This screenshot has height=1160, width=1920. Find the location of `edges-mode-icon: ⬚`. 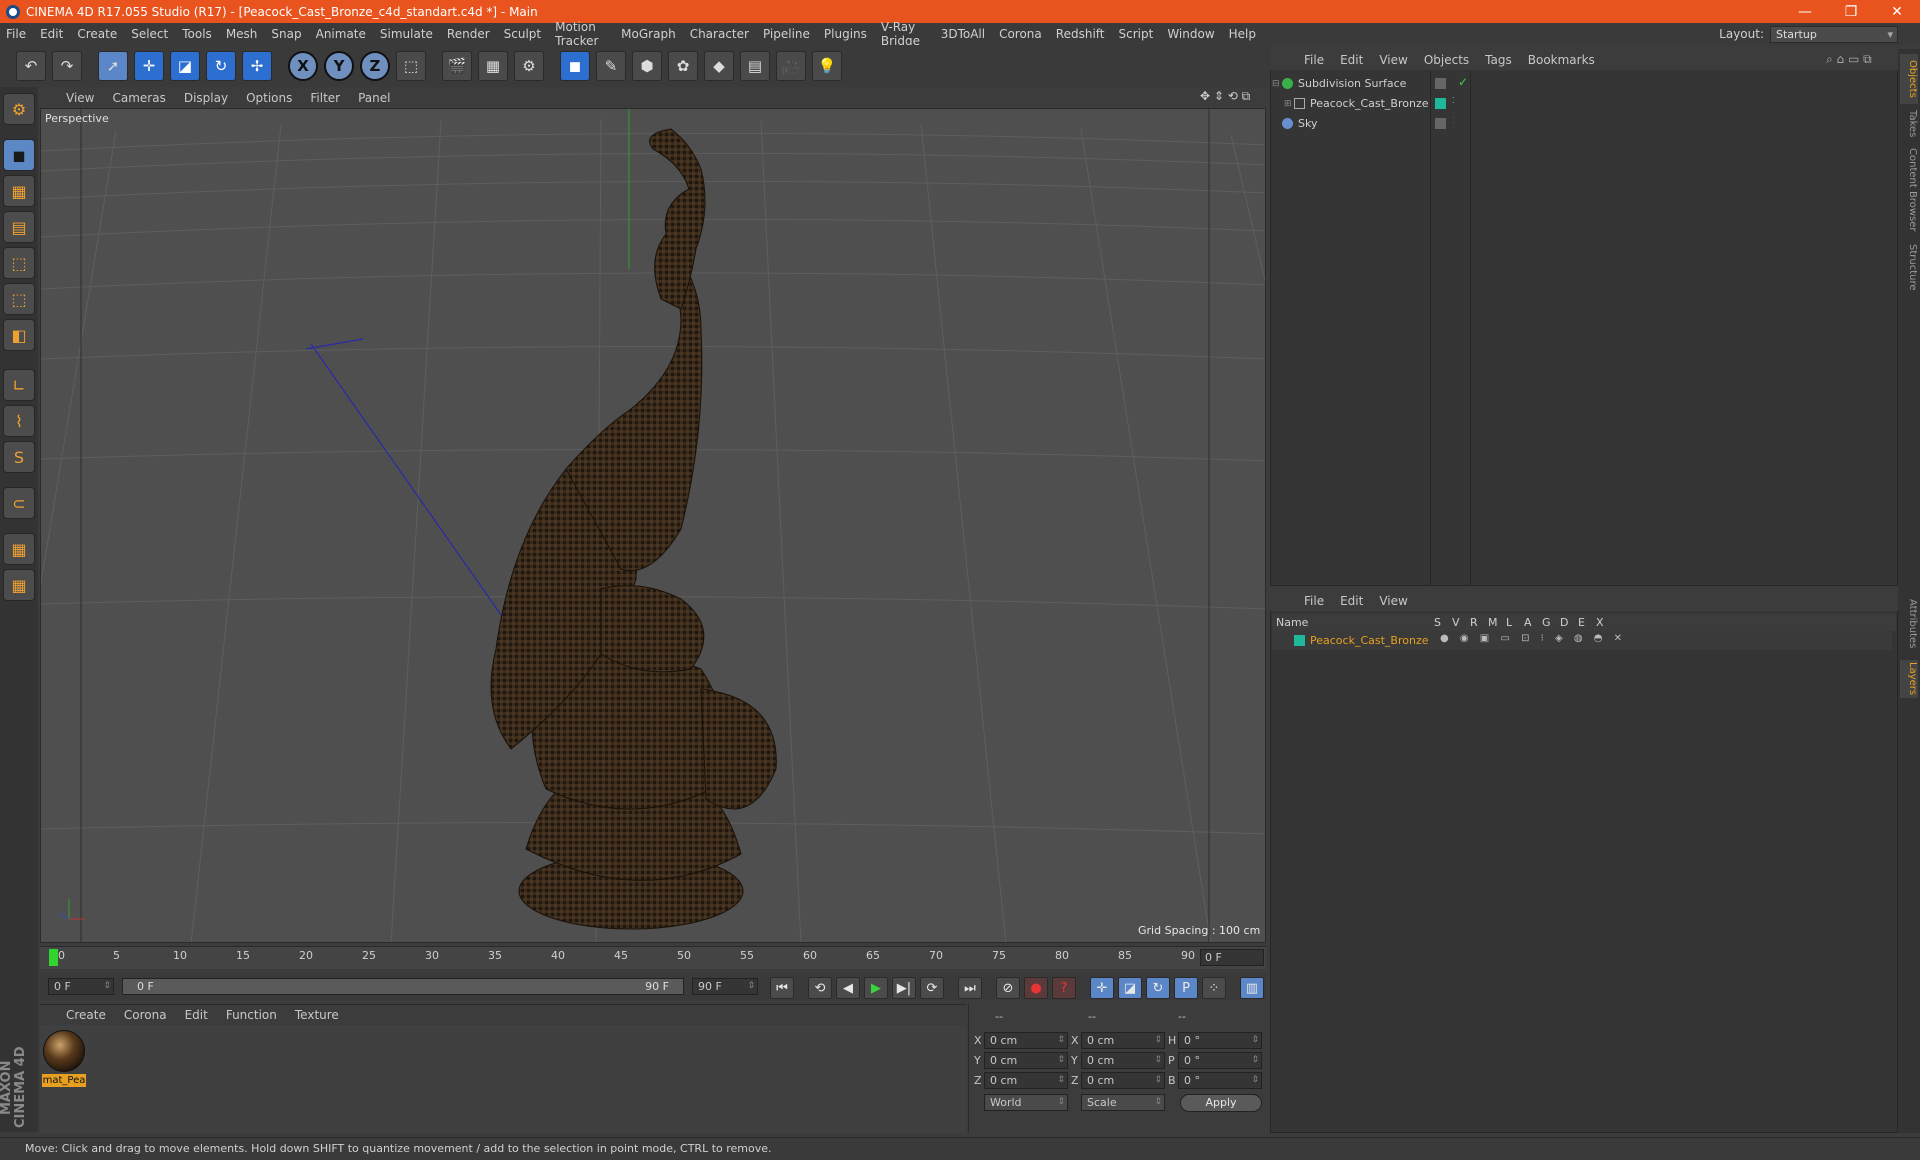

edges-mode-icon: ⬚ is located at coordinates (19, 299).